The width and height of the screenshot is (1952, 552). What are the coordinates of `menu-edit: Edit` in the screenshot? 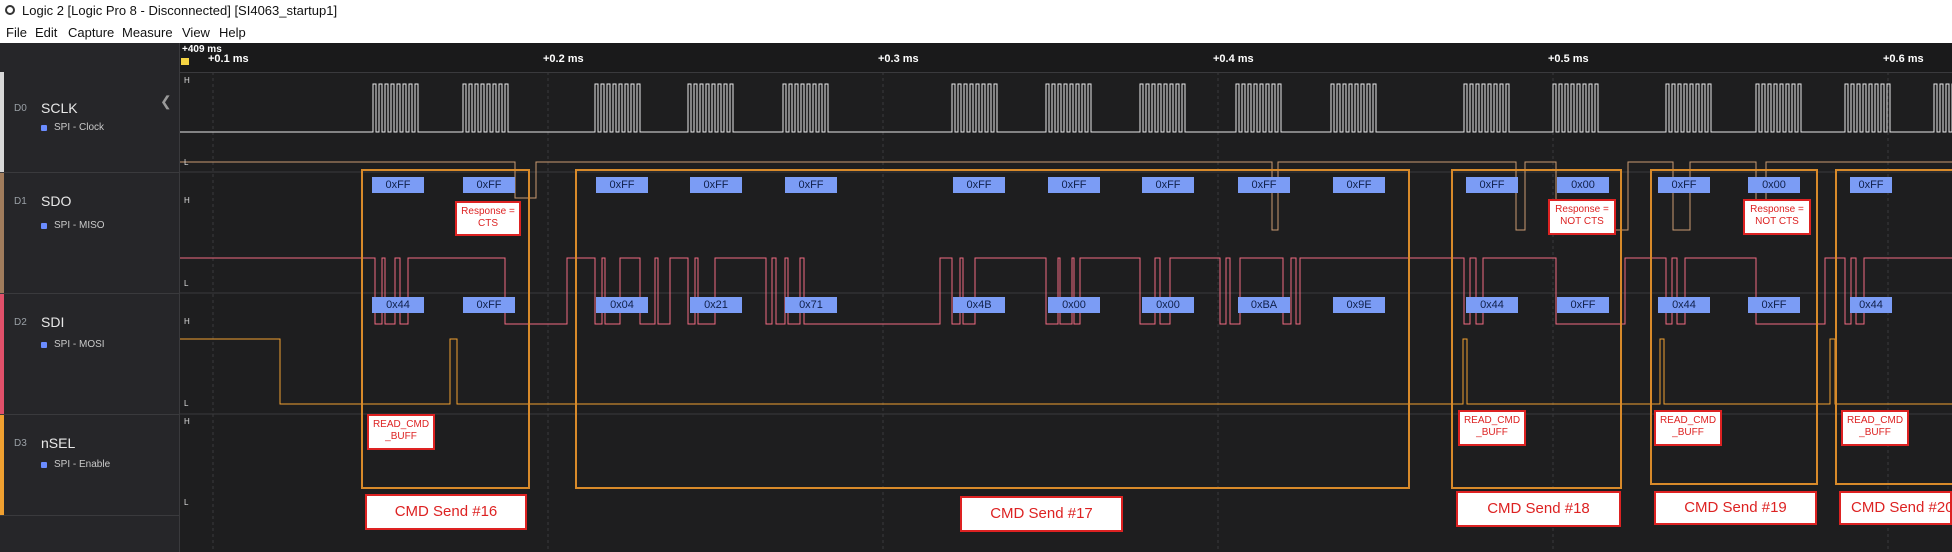 It's located at (46, 32).